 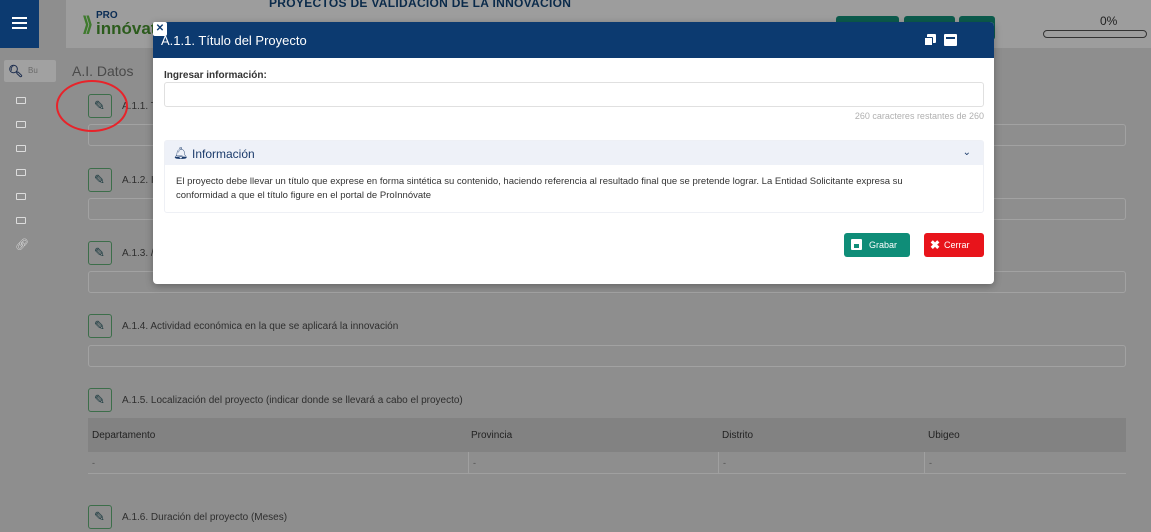 I want to click on item-label: A.1.2. I, so click(x=138, y=180).